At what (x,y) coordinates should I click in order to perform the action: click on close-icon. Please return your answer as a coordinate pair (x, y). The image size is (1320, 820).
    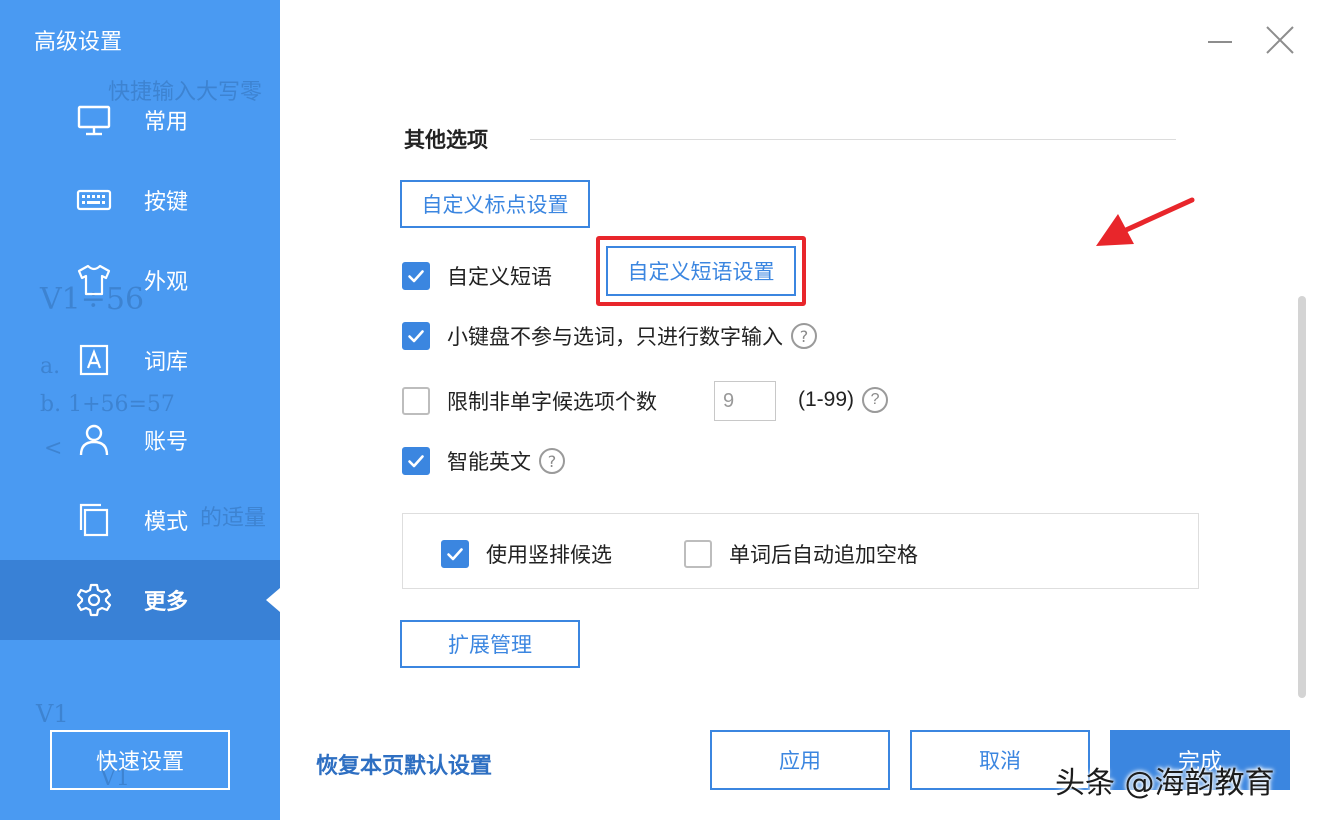
    Looking at the image, I should click on (1280, 40).